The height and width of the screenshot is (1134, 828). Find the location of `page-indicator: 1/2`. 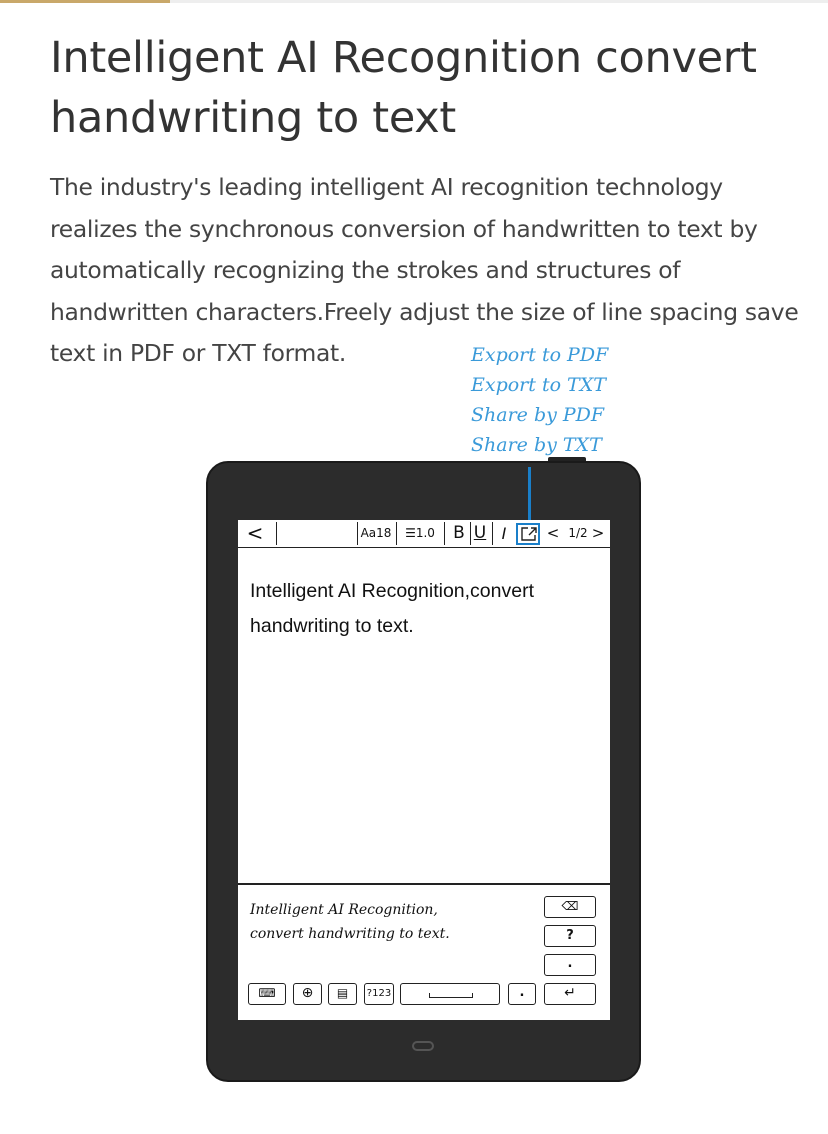

page-indicator: 1/2 is located at coordinates (578, 533).